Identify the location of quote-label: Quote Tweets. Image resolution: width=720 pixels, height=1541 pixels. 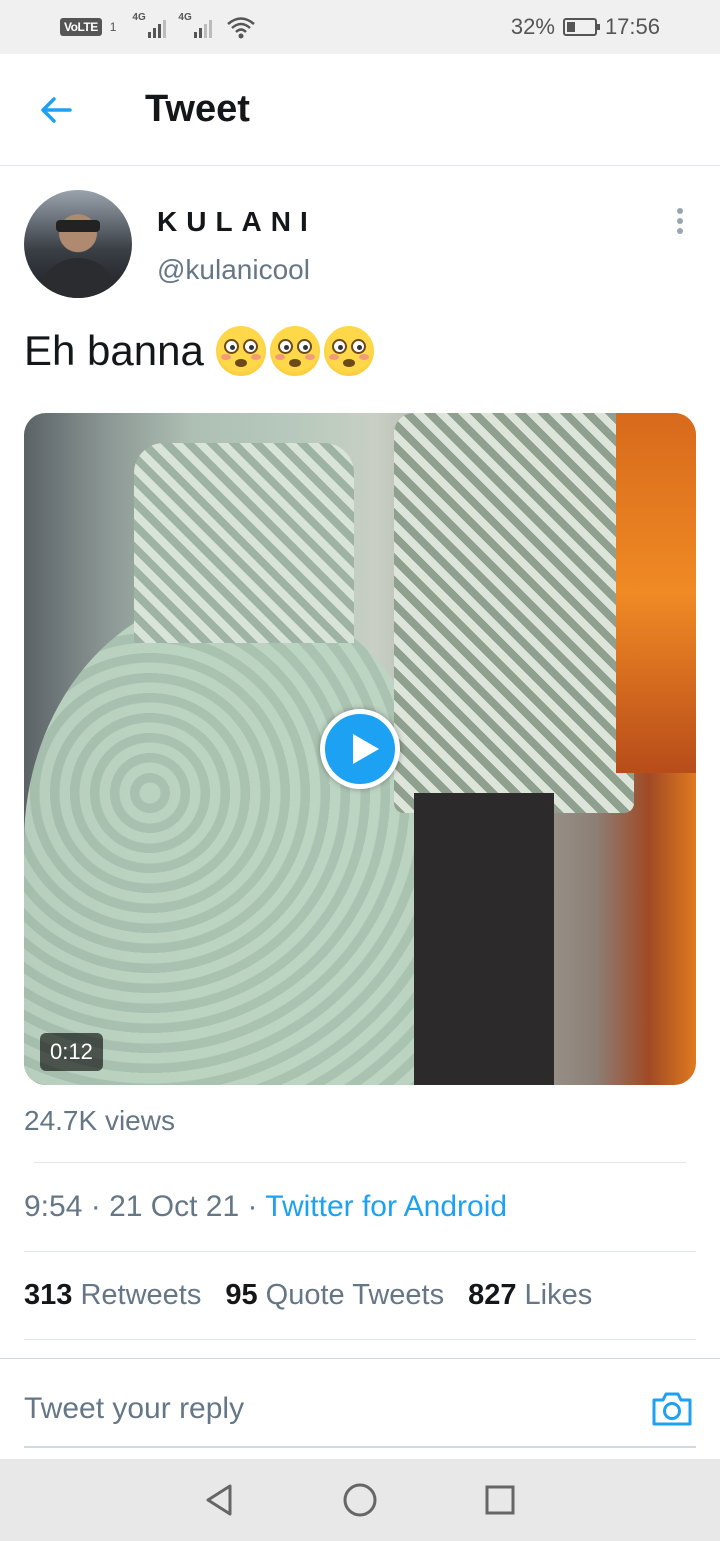
(355, 1295).